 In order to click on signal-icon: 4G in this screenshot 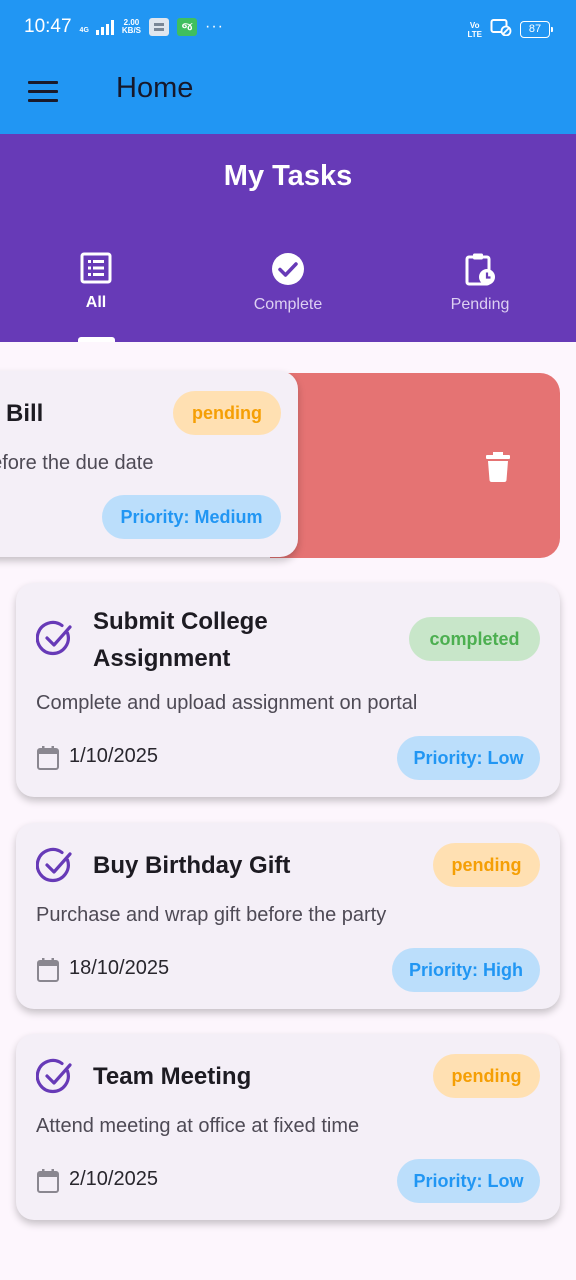, I will do `click(97, 27)`.